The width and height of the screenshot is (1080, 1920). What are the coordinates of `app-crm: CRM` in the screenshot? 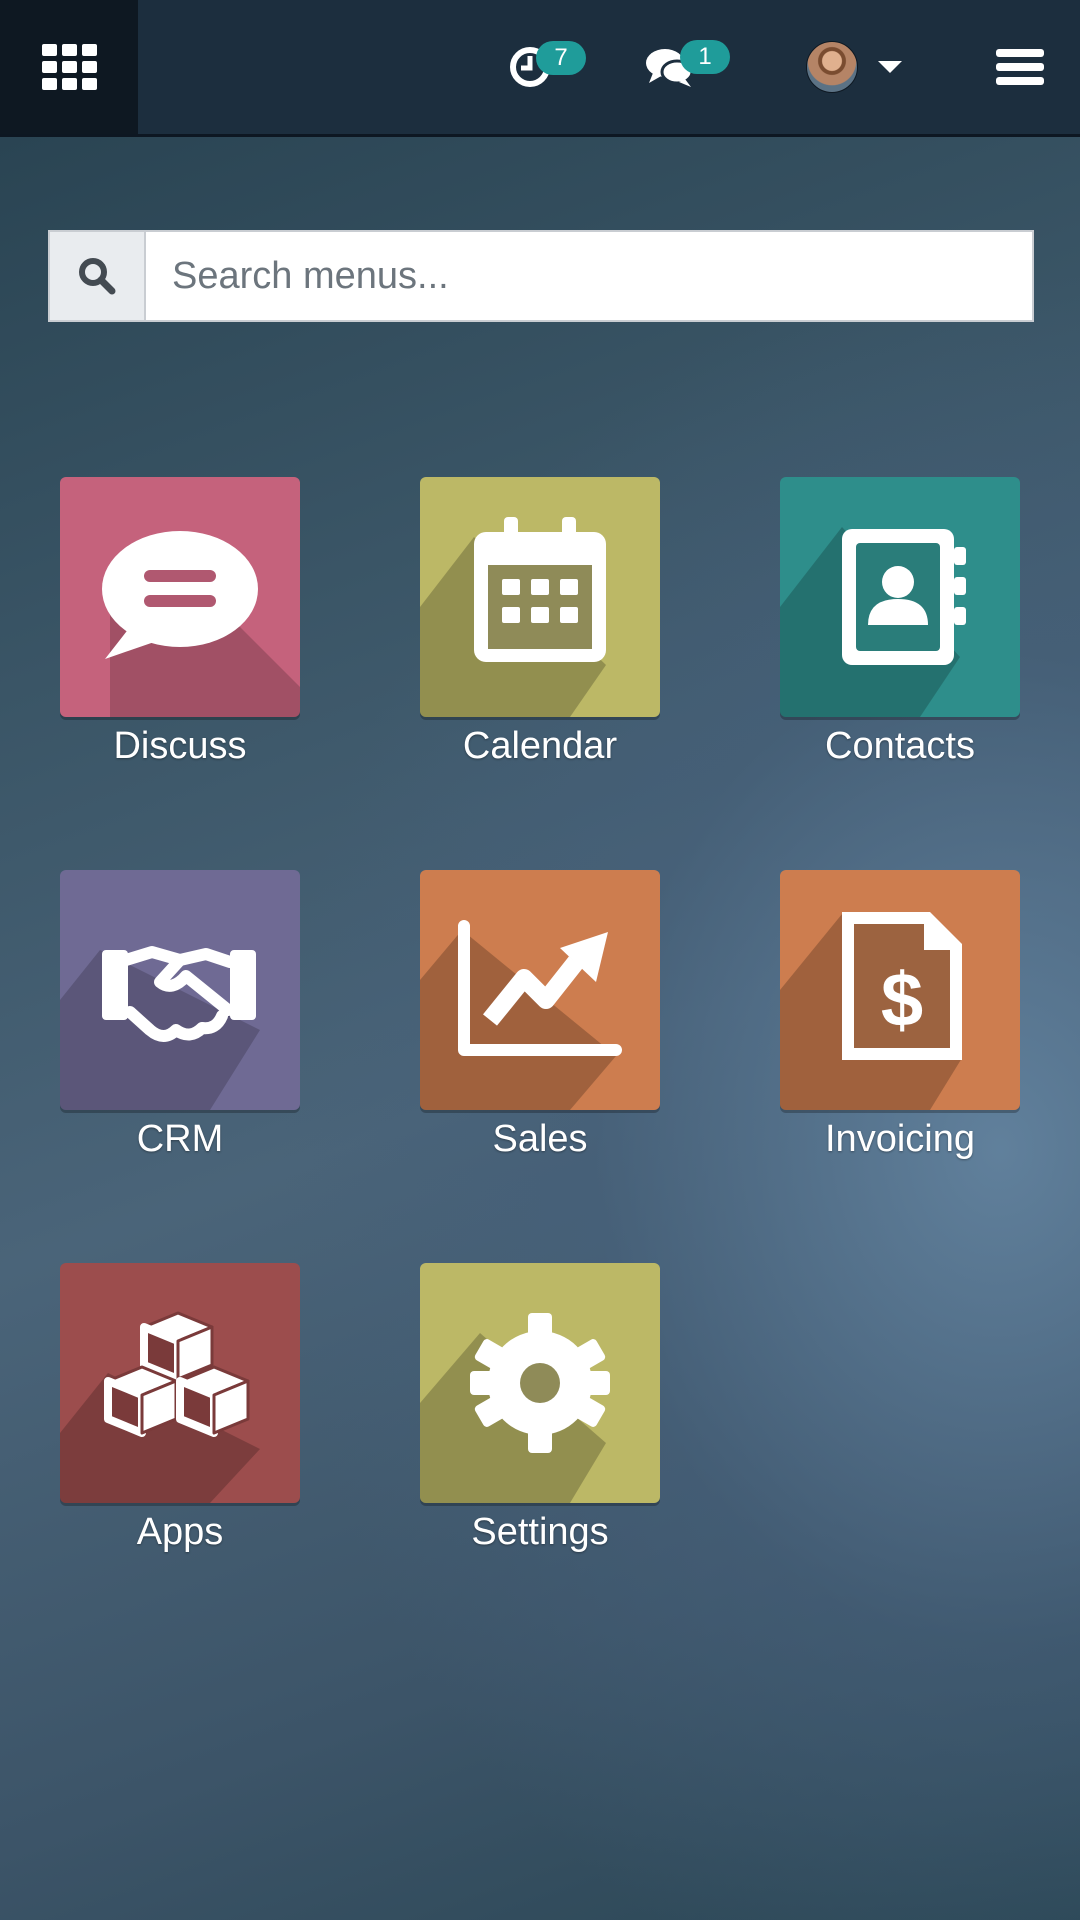 It's located at (180, 1015).